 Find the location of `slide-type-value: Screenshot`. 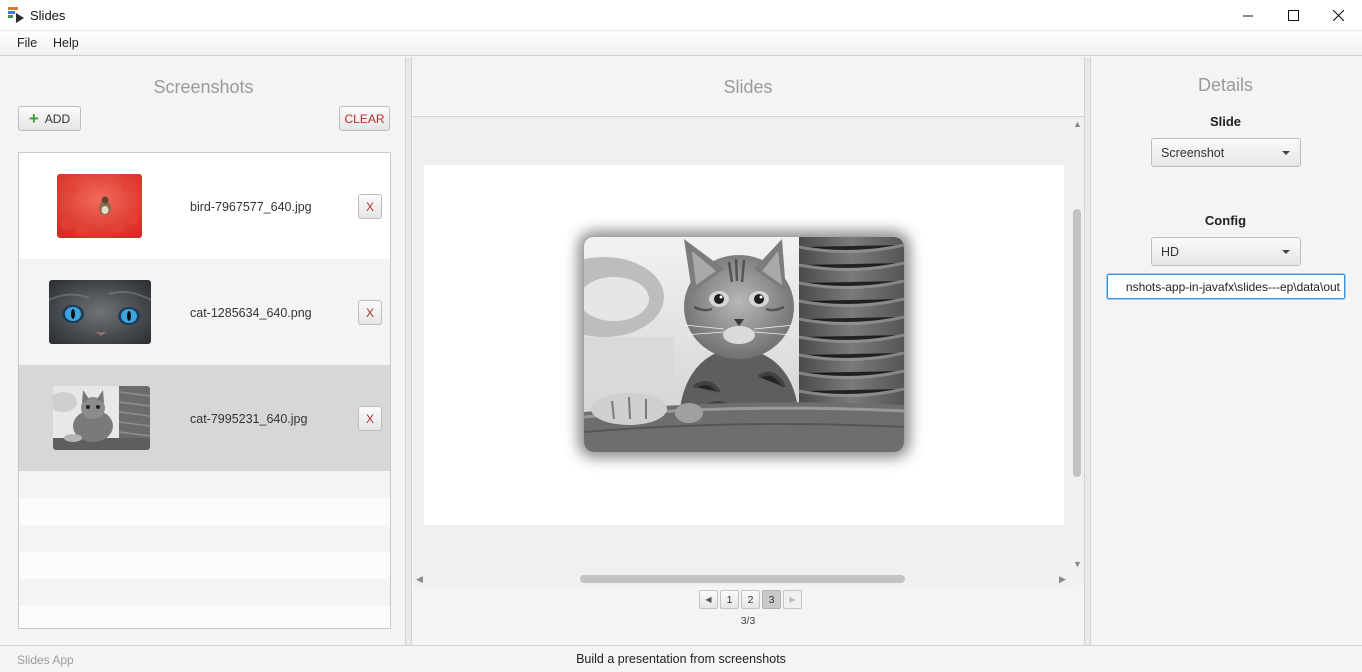

slide-type-value: Screenshot is located at coordinates (1193, 152).